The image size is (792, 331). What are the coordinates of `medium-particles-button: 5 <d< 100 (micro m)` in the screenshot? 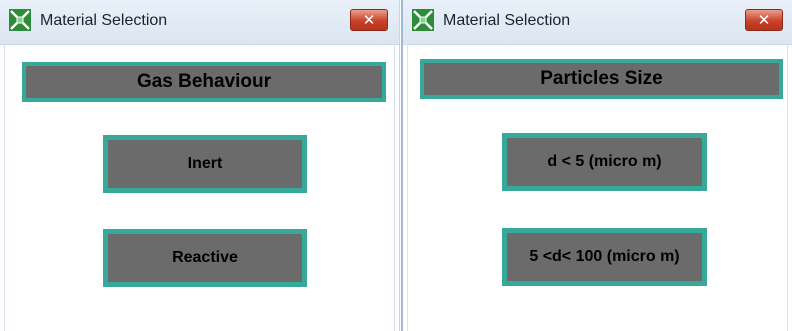 It's located at (604, 257).